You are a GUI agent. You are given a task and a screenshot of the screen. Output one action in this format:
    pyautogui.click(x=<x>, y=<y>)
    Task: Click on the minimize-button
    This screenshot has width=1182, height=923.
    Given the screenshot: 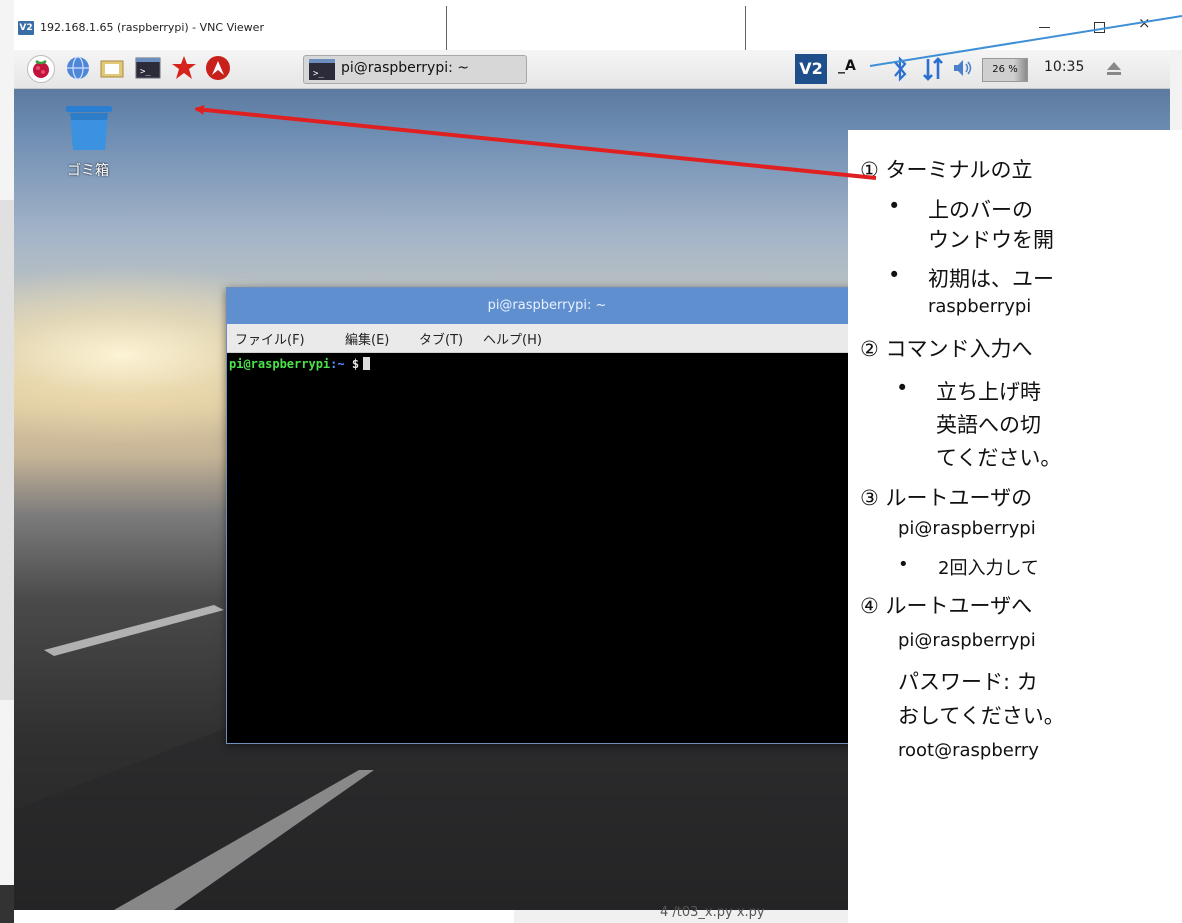 What is the action you would take?
    pyautogui.click(x=1045, y=26)
    